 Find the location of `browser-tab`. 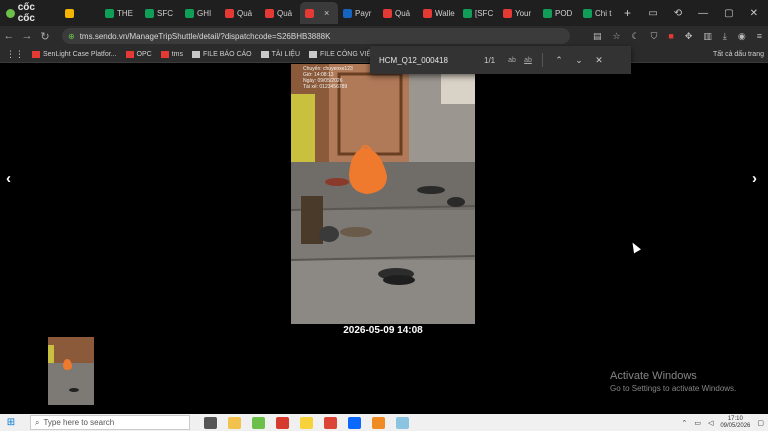

browser-tab is located at coordinates (80, 13).